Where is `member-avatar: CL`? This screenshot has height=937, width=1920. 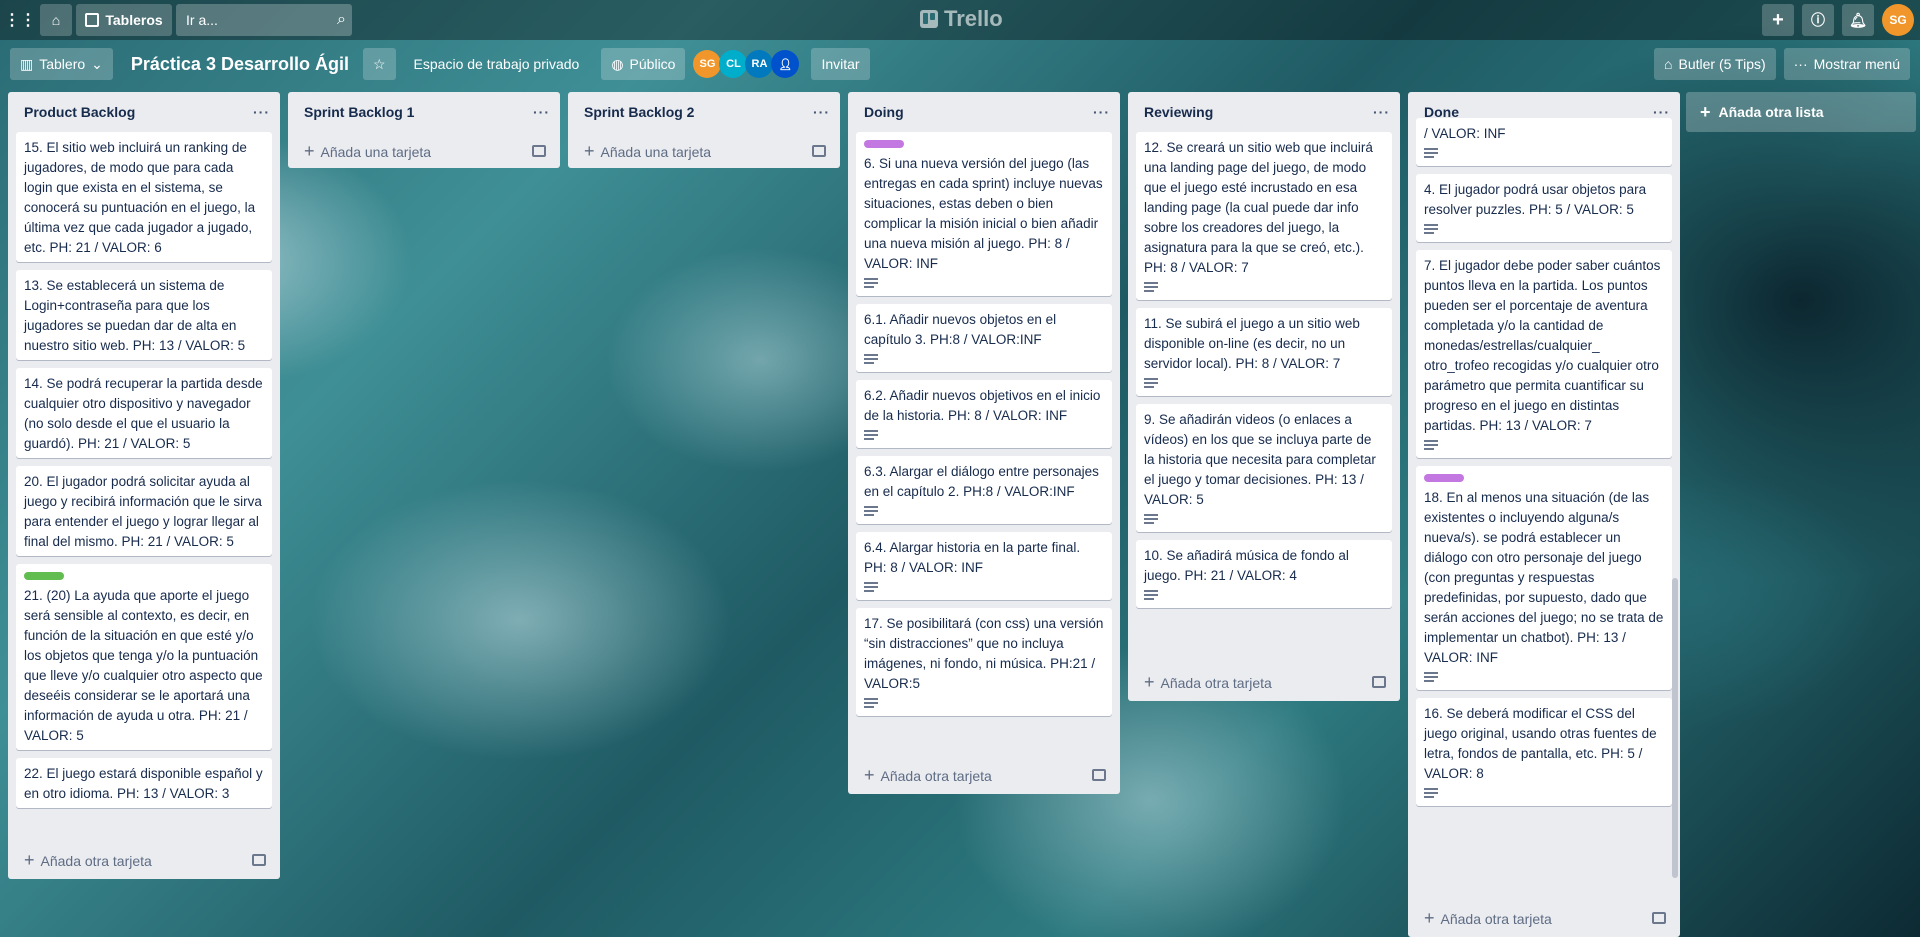 member-avatar: CL is located at coordinates (733, 64).